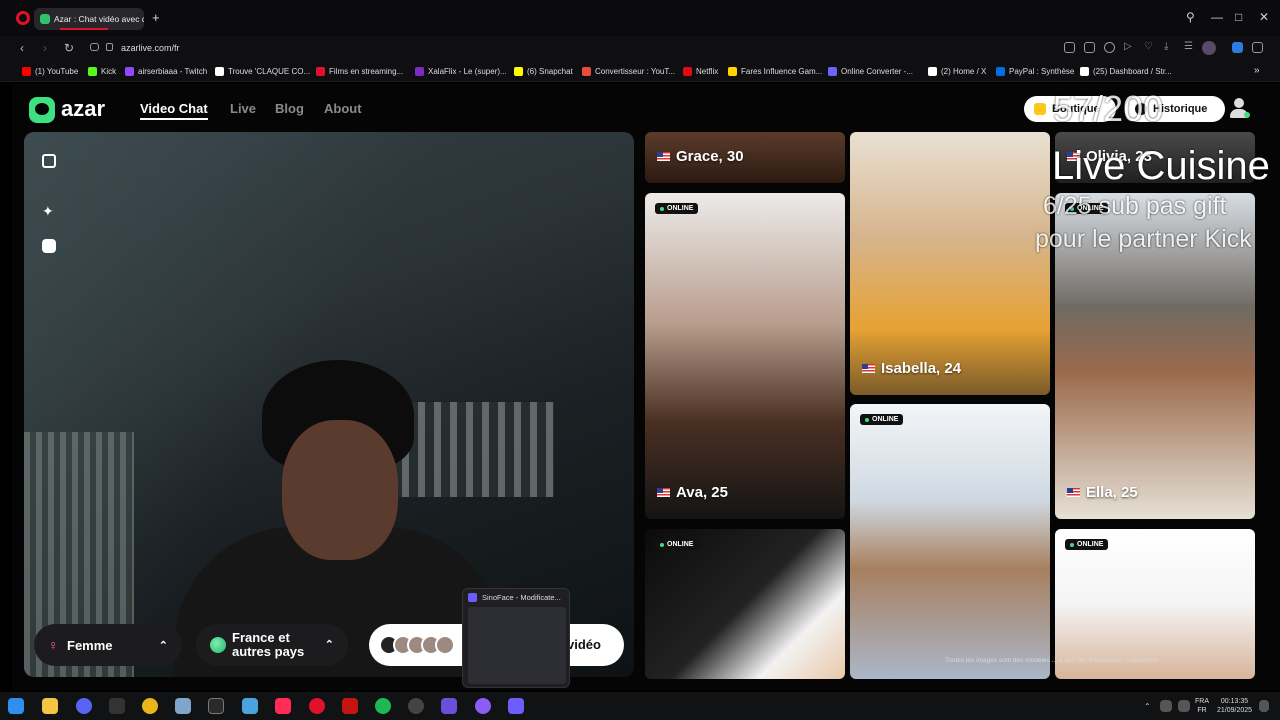  I want to click on opera-icon, so click(317, 706).